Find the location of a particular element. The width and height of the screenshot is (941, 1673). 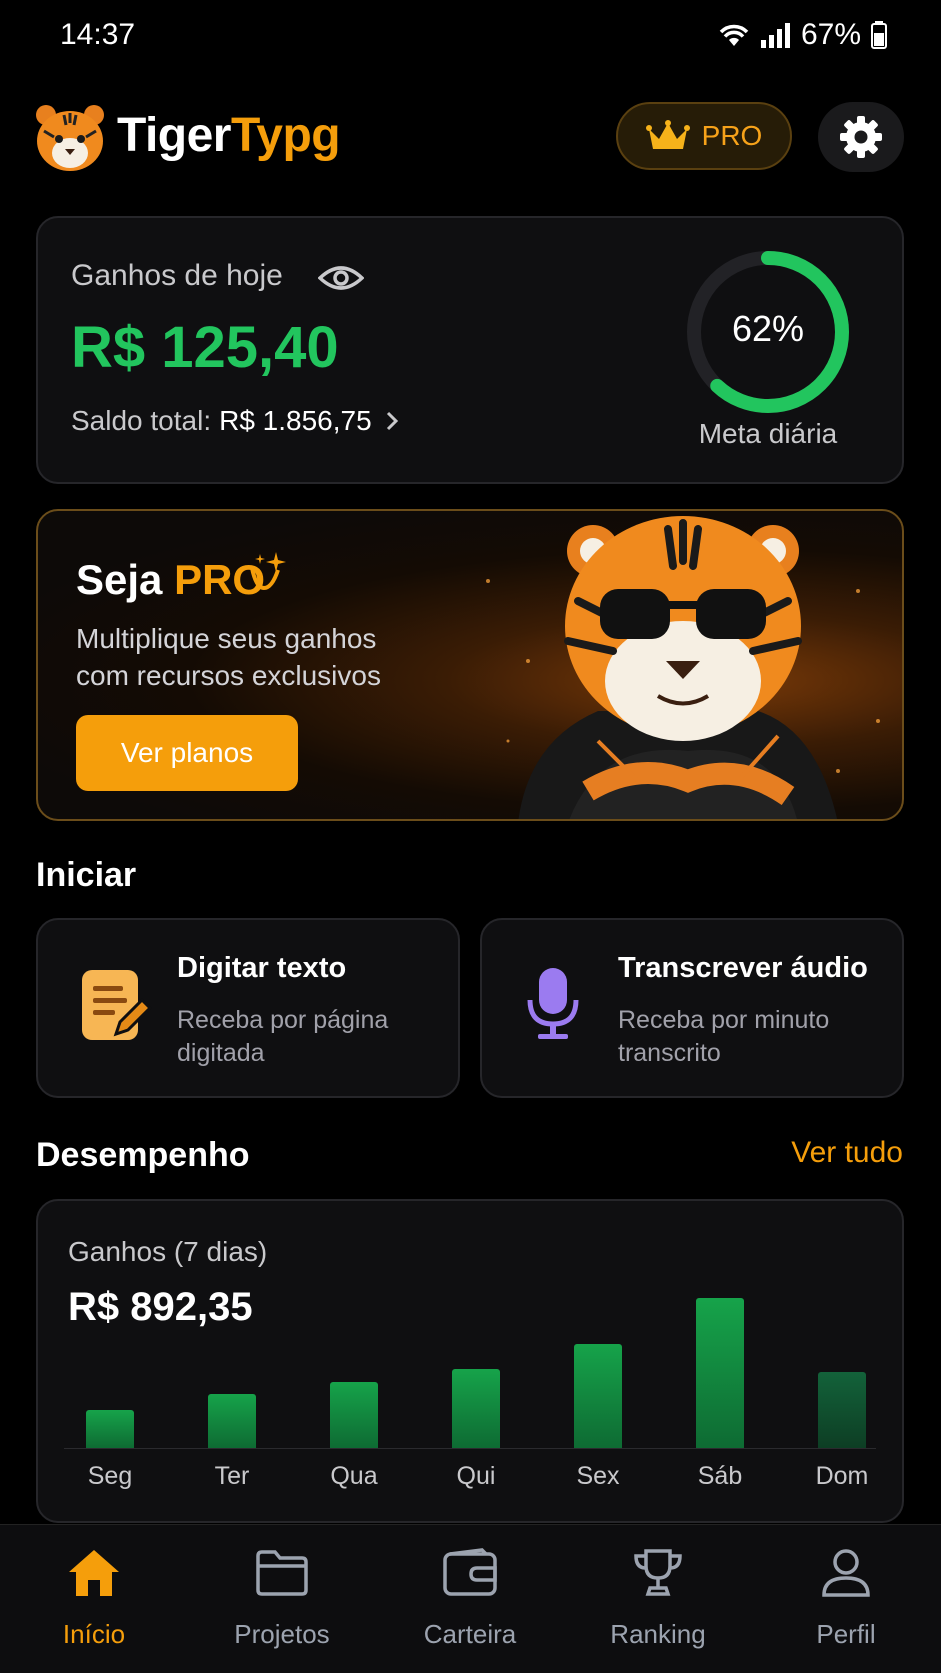

type-text-subtitle-line-2: digitada is located at coordinates (221, 1053).